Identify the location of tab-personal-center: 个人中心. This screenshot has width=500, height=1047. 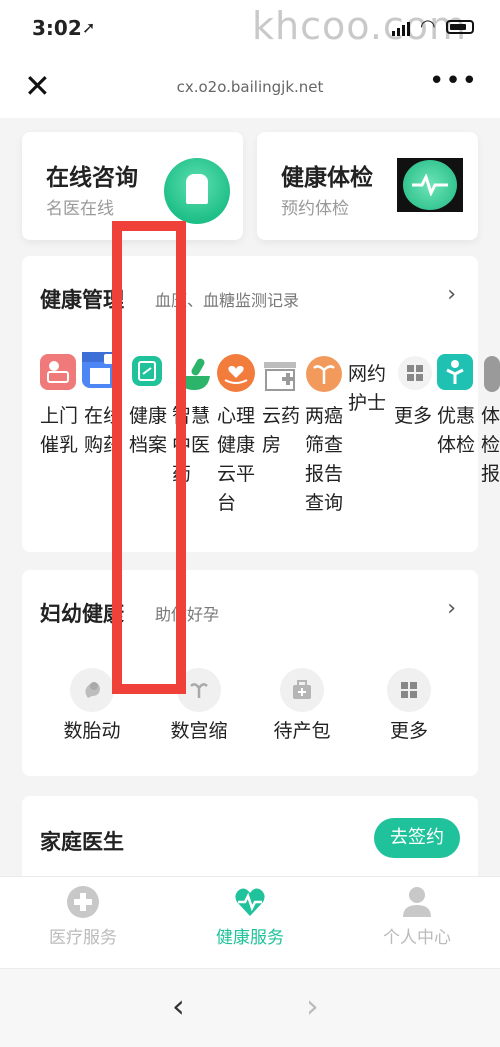
(417, 923).